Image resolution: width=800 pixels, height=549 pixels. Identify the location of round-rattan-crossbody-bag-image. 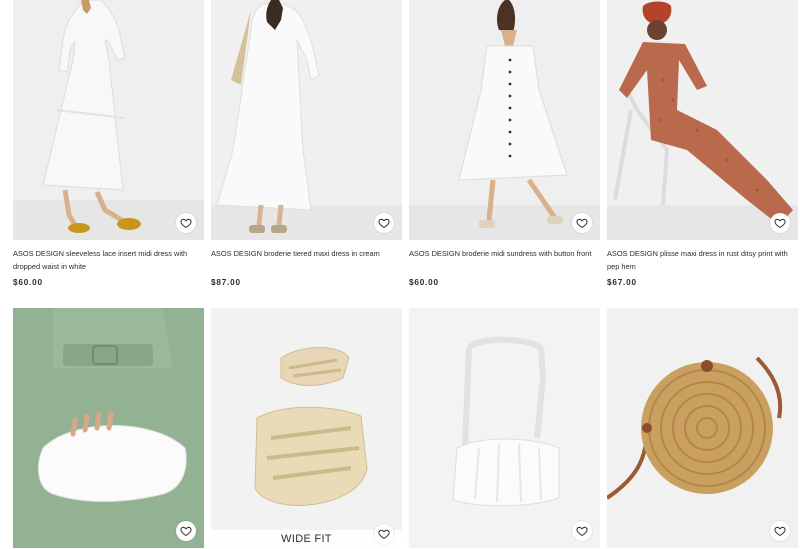
(702, 428).